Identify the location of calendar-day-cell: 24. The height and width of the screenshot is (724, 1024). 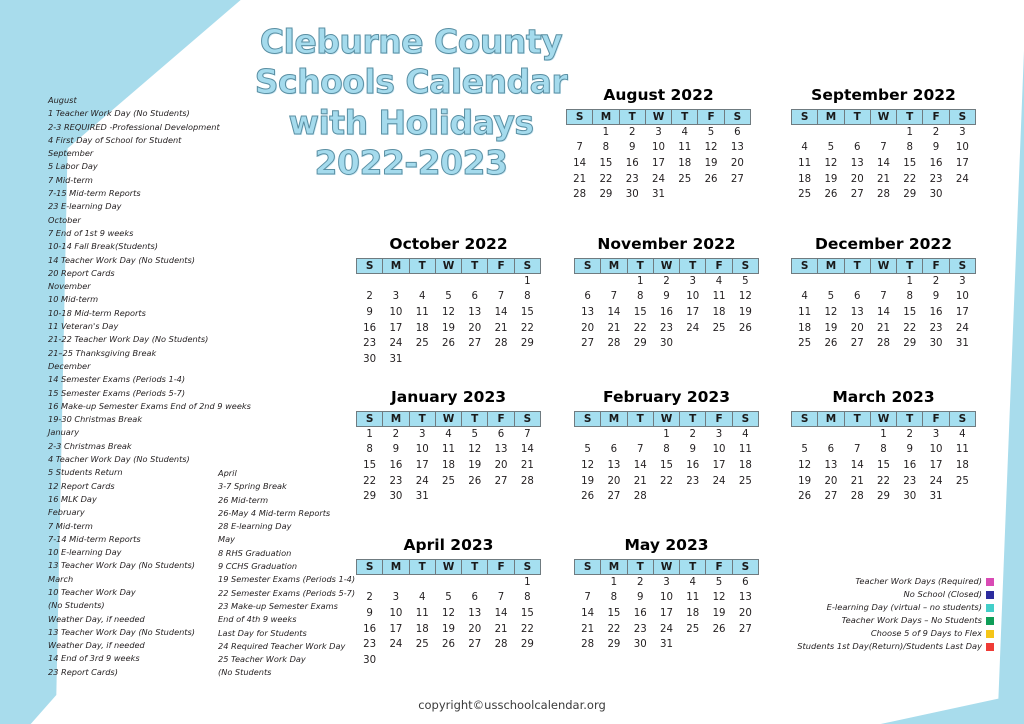
(962, 179).